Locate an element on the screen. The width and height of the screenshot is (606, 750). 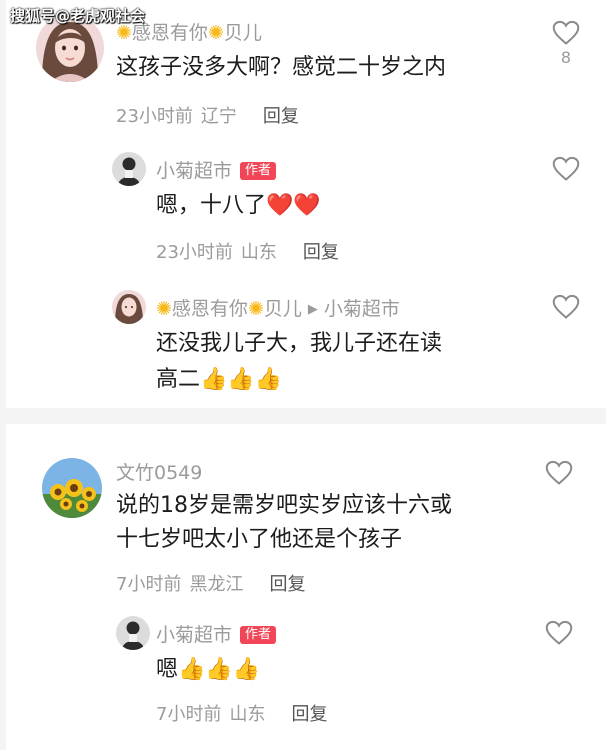
reply-time: 23小时前 is located at coordinates (194, 252).